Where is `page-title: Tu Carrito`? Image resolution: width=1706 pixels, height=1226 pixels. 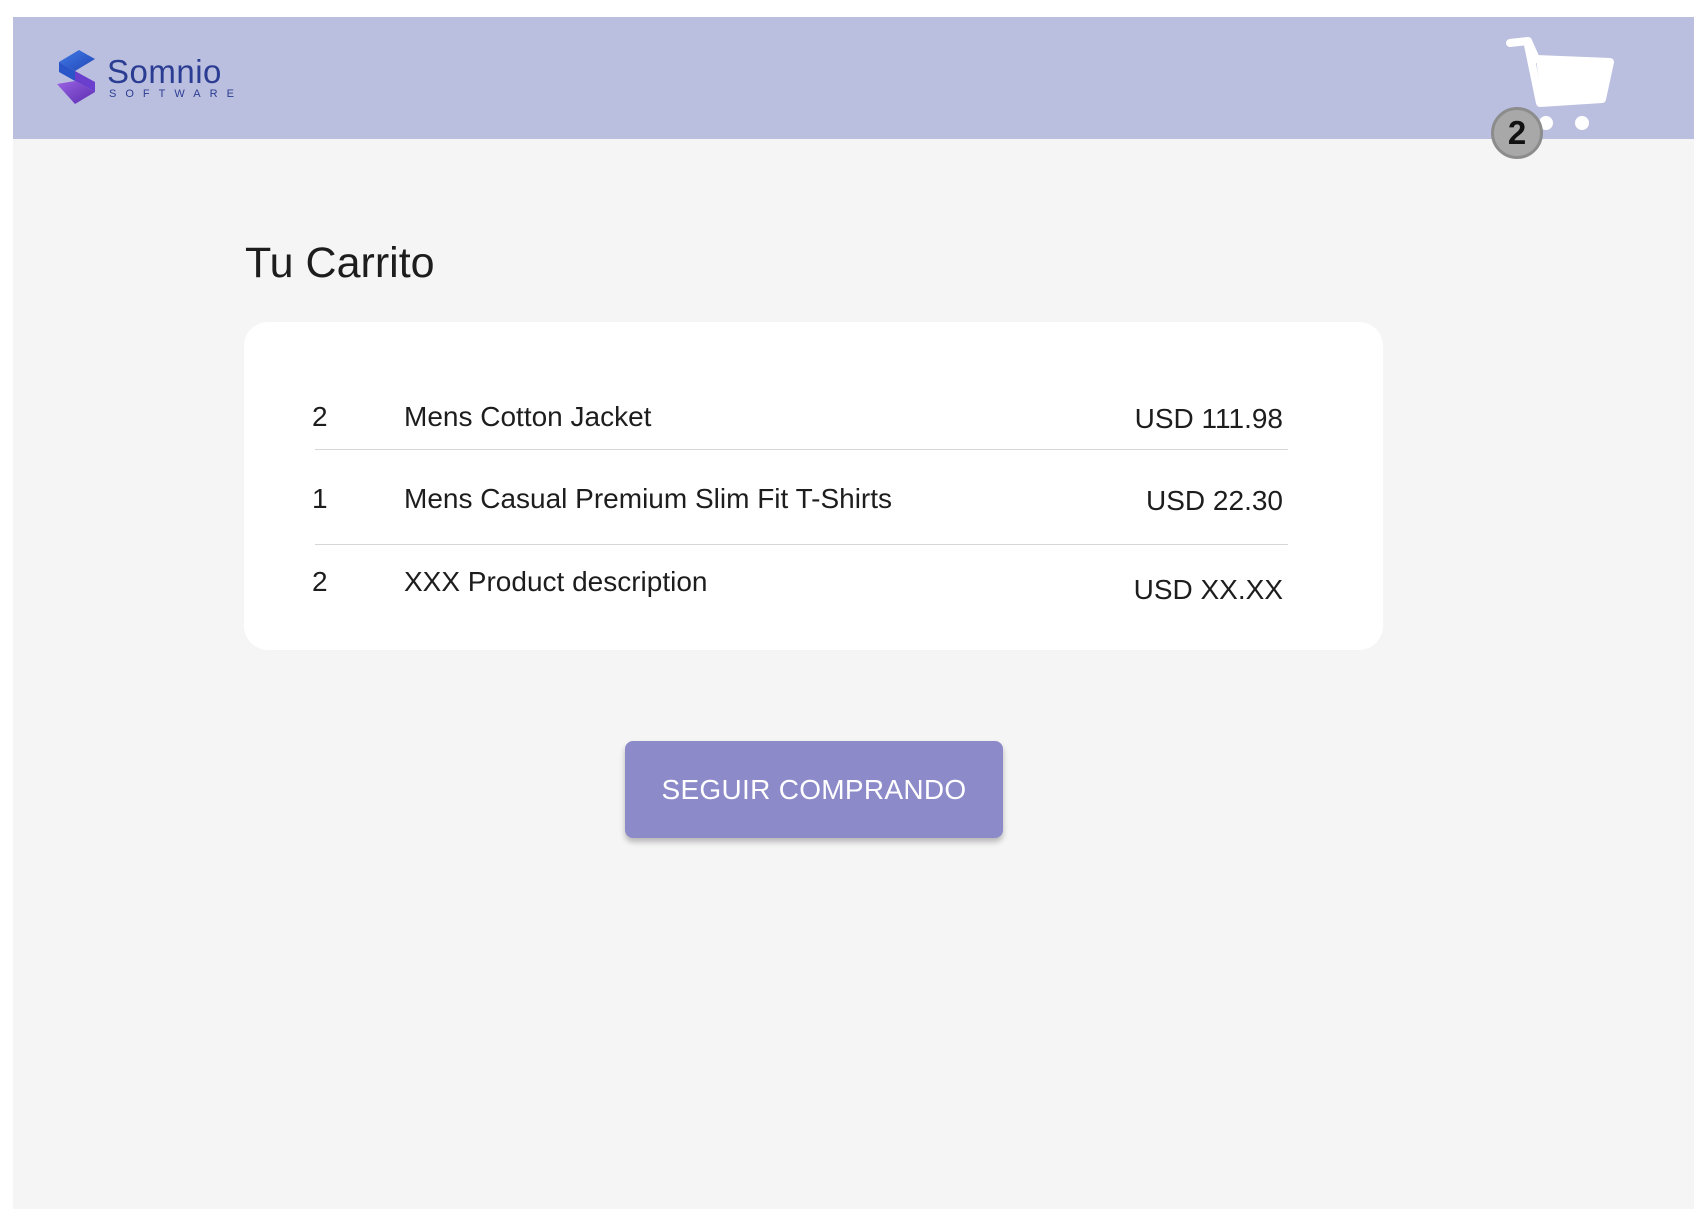
page-title: Tu Carrito is located at coordinates (340, 263).